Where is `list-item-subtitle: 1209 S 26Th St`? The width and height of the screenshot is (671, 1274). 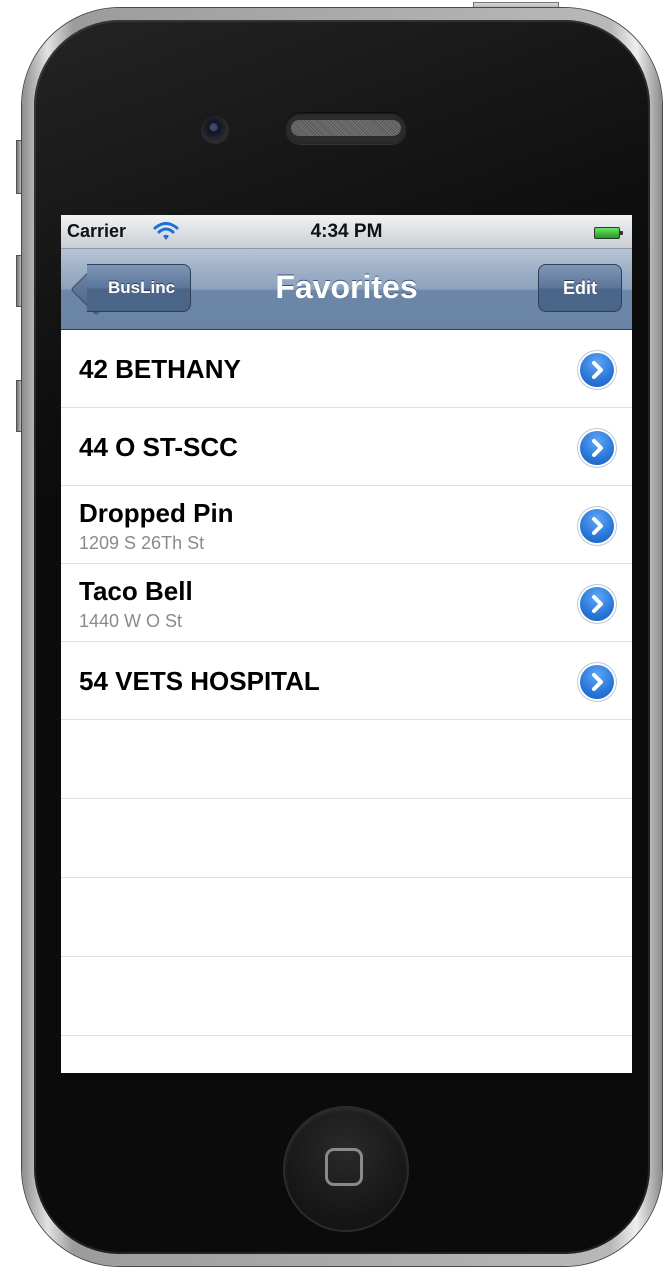 list-item-subtitle: 1209 S 26Th St is located at coordinates (142, 543).